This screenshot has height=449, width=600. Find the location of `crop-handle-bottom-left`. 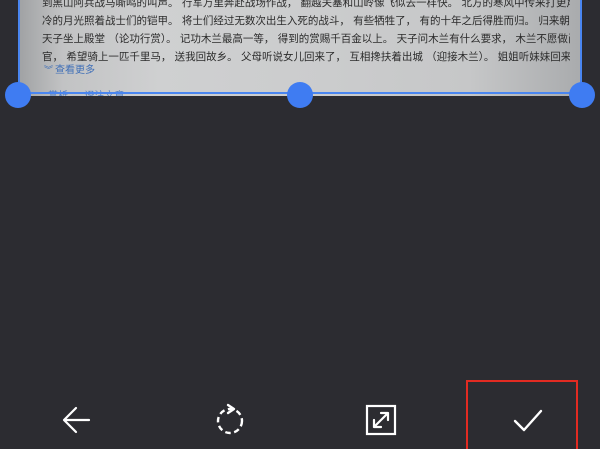

crop-handle-bottom-left is located at coordinates (18, 95).